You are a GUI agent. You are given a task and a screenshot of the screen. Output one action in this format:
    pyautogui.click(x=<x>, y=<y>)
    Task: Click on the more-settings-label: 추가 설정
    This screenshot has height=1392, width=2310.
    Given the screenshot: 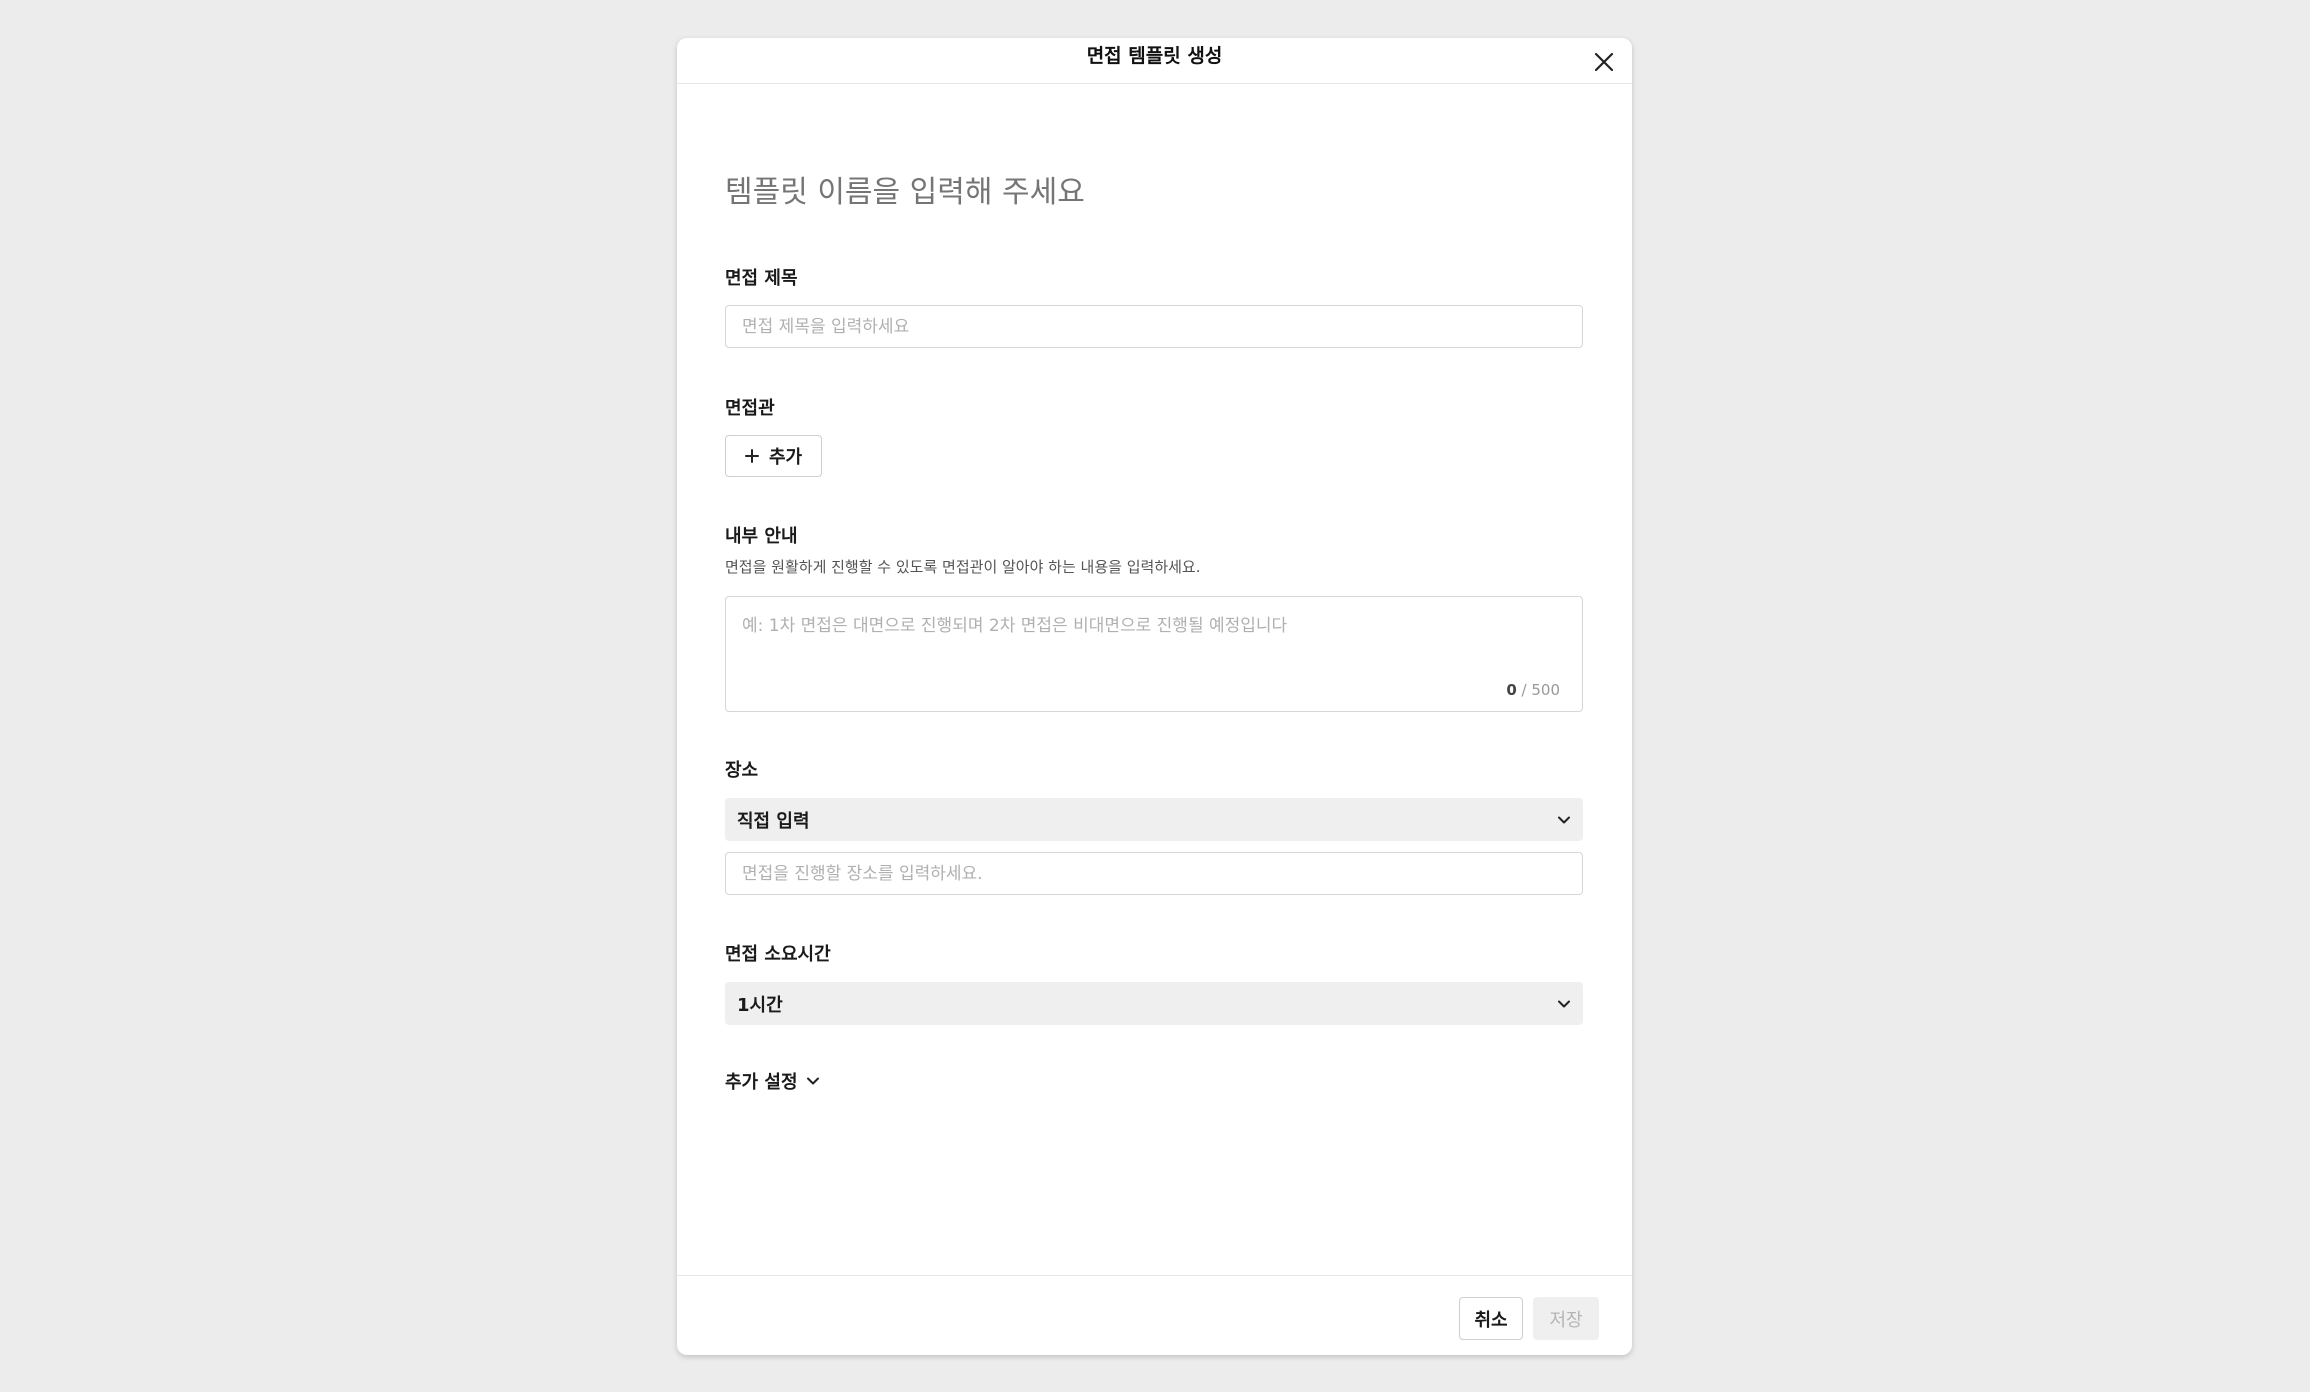 What is the action you would take?
    pyautogui.click(x=761, y=1082)
    